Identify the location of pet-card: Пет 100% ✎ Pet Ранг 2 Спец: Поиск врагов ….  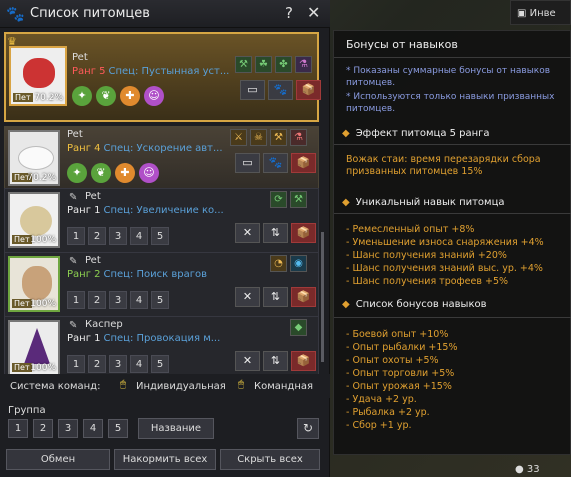
(161, 285).